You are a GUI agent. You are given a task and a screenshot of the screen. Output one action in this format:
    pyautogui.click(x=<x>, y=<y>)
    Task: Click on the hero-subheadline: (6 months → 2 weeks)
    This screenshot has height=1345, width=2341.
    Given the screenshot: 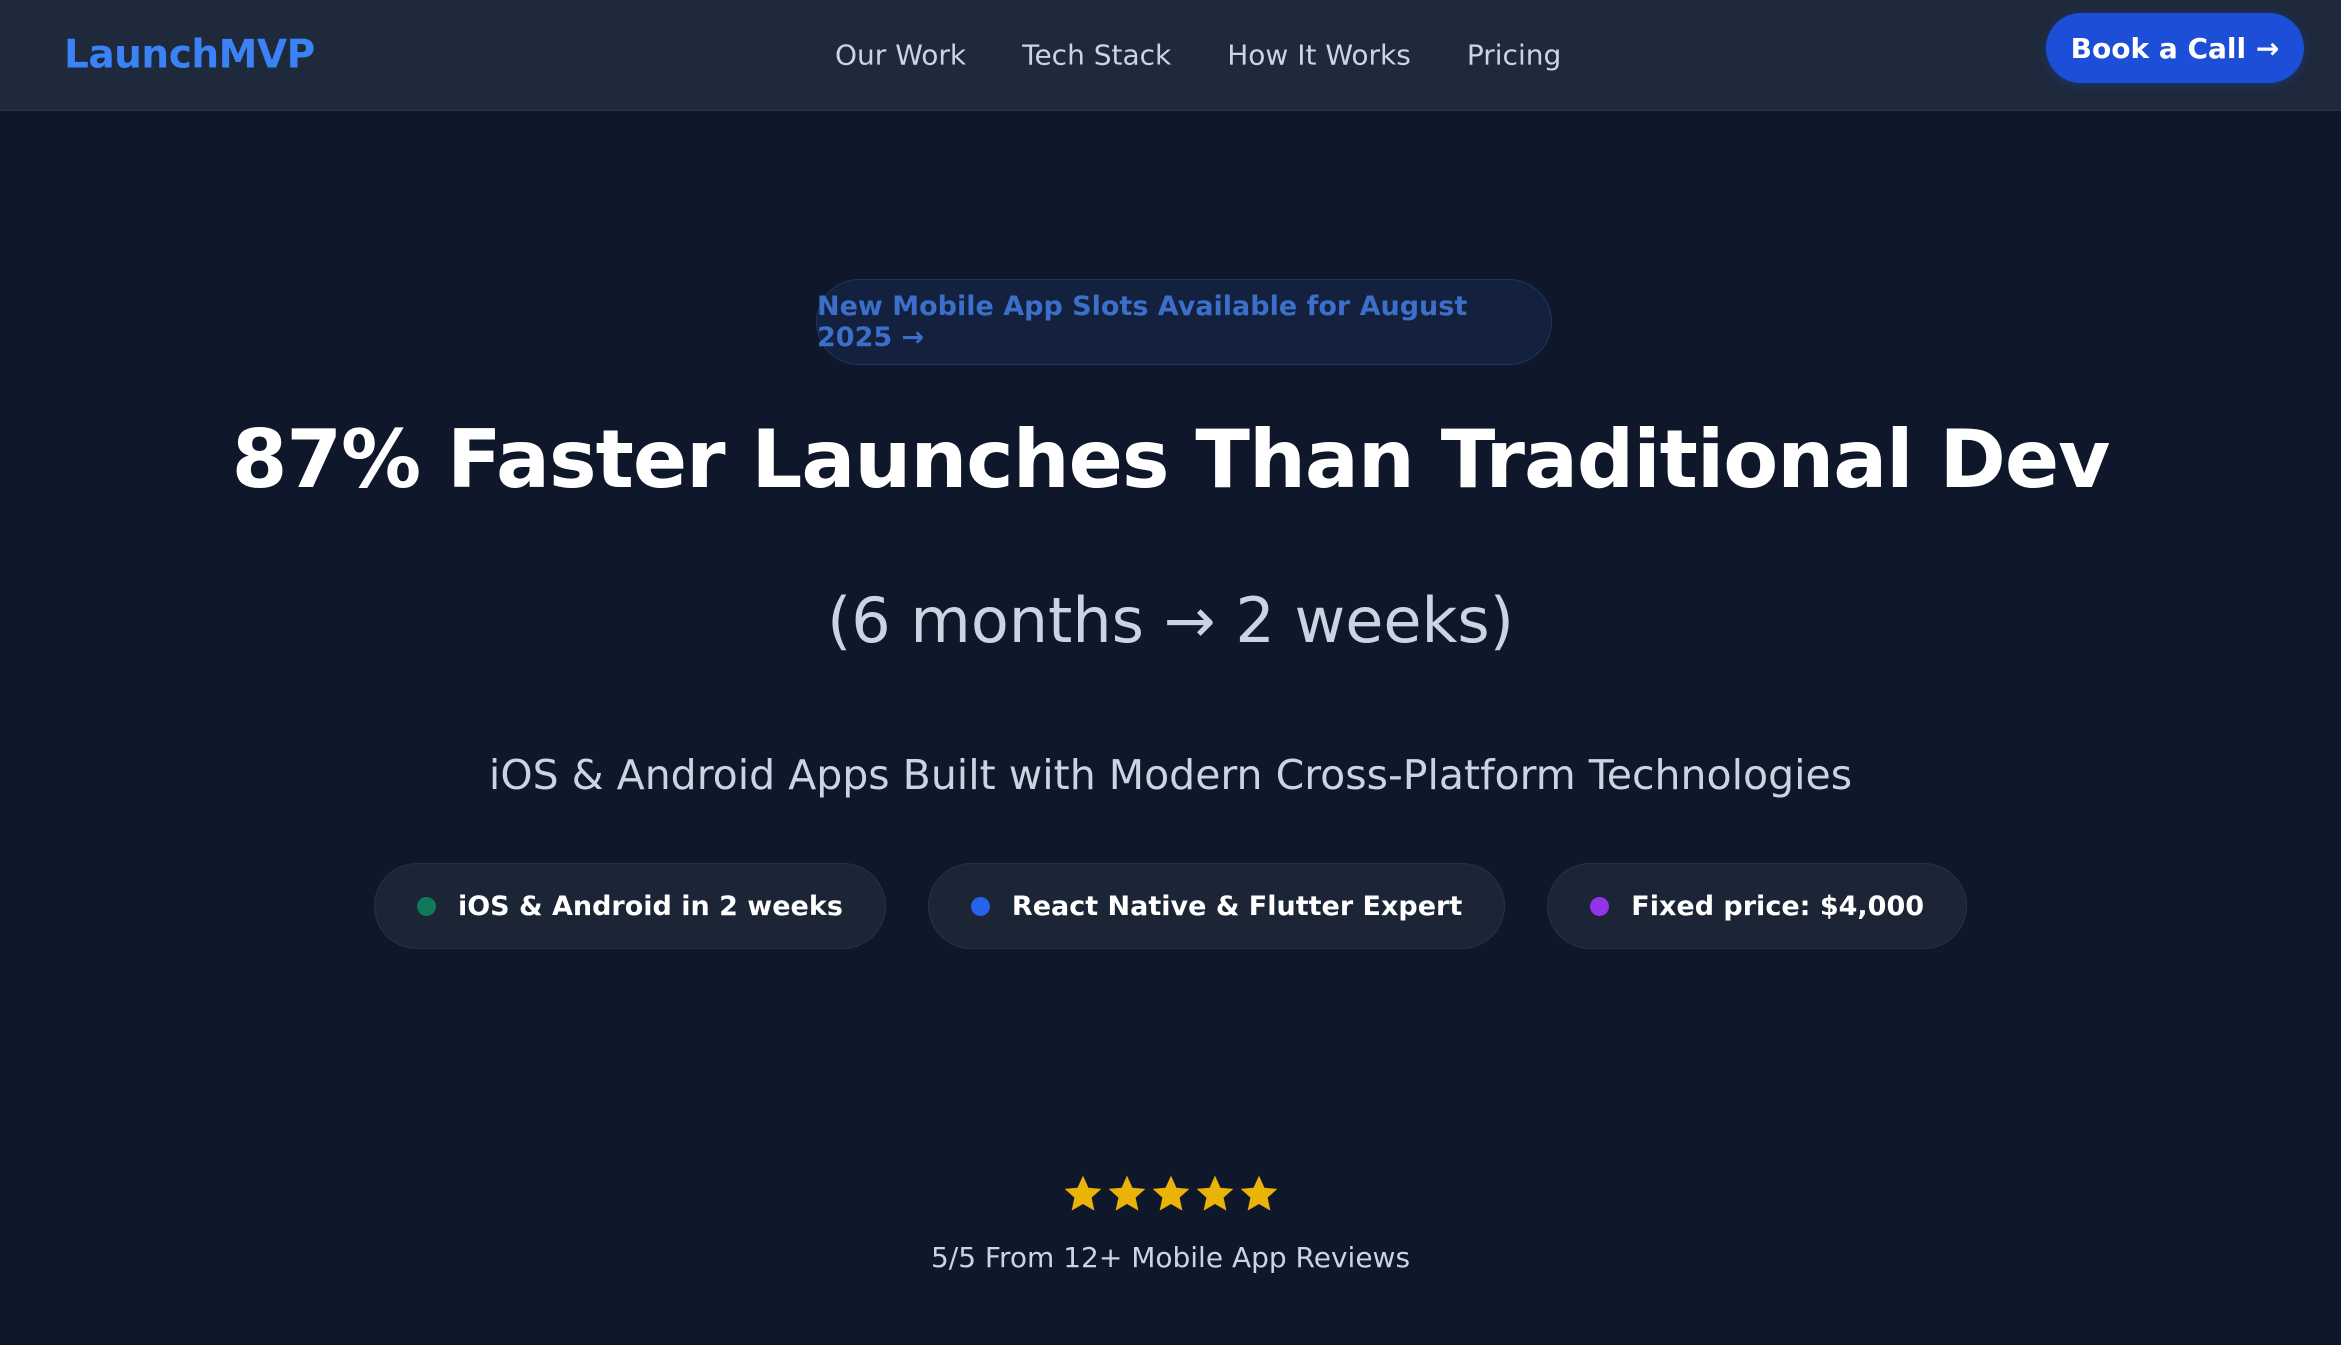 What is the action you would take?
    pyautogui.click(x=1170, y=620)
    